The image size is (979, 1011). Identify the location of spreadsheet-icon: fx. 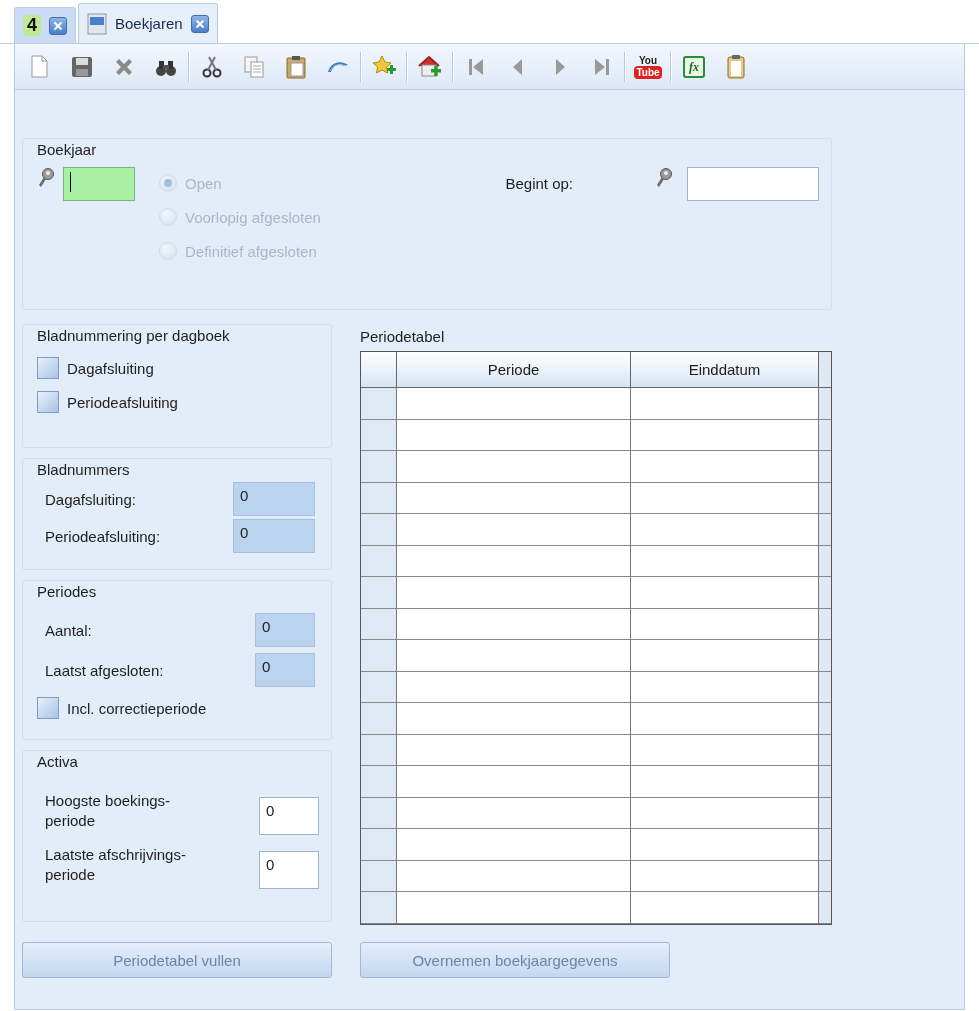
(694, 66).